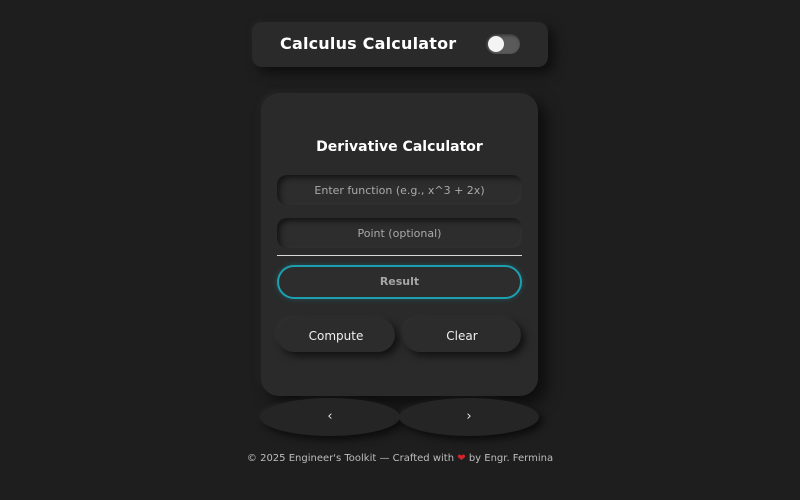 This screenshot has width=800, height=500. What do you see at coordinates (461, 458) in the screenshot?
I see `heart-icon: ❤` at bounding box center [461, 458].